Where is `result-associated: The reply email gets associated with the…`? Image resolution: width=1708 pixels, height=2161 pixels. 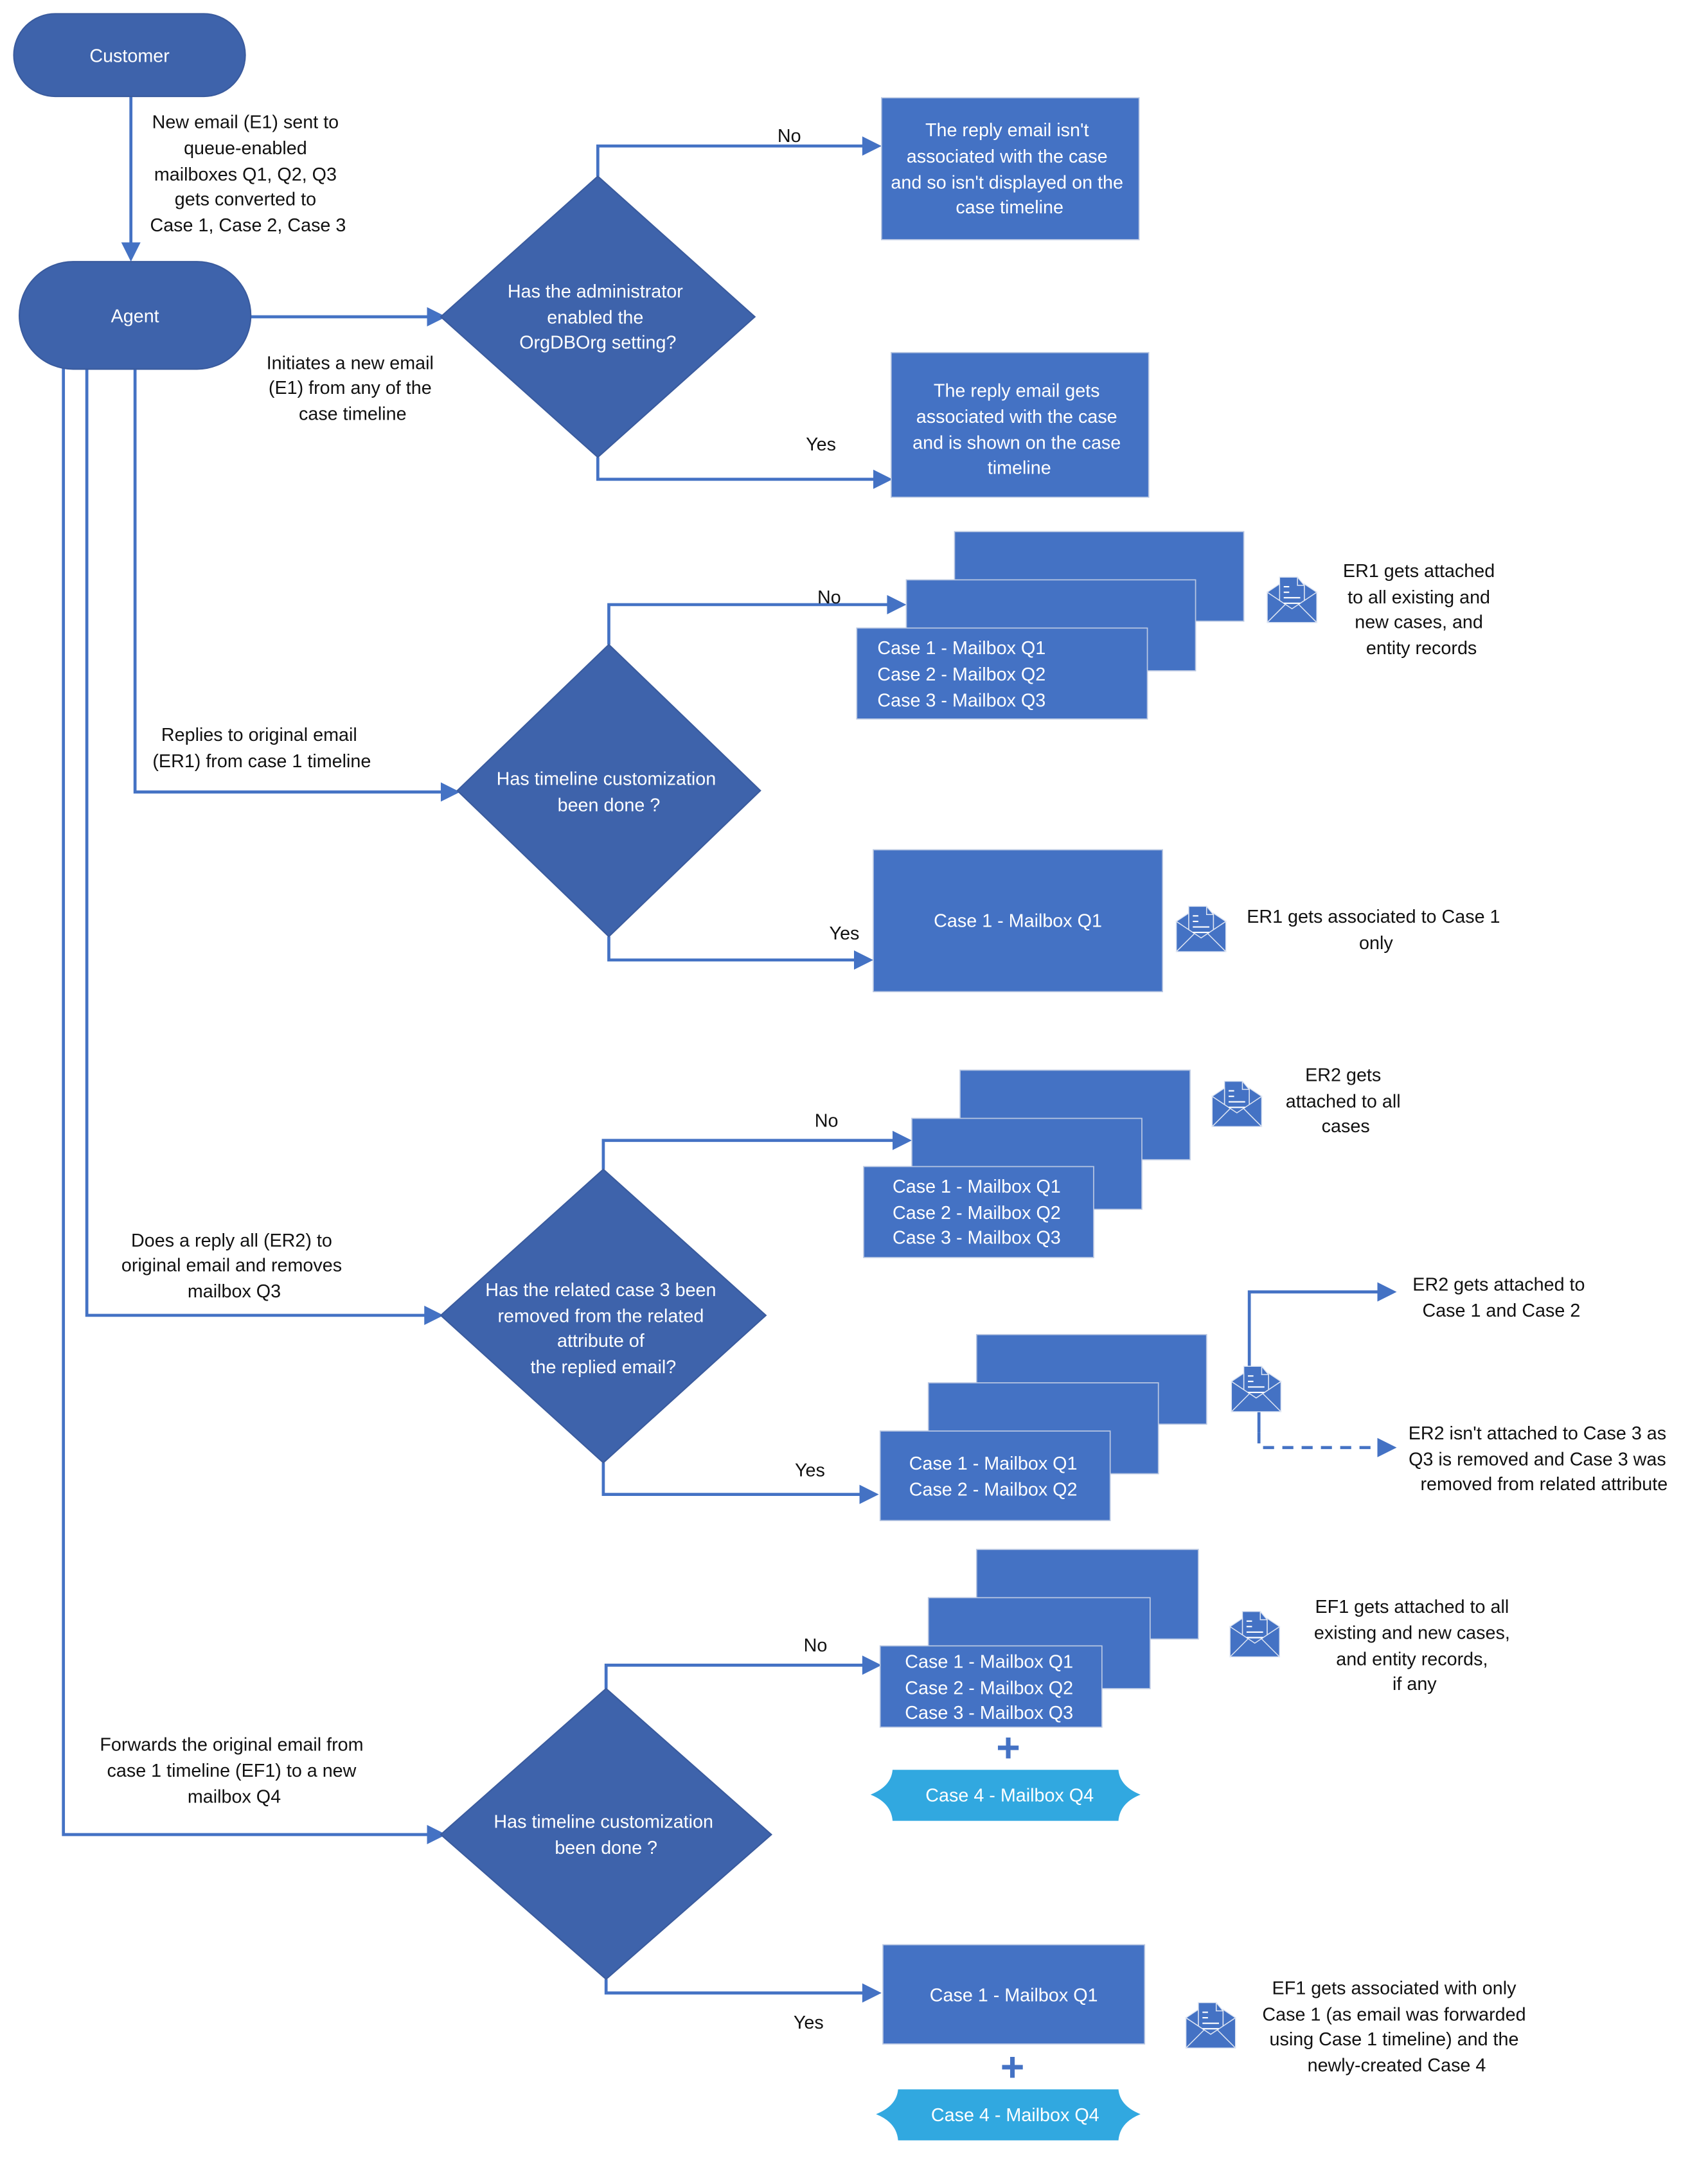 result-associated: The reply email gets associated with the… is located at coordinates (1020, 424).